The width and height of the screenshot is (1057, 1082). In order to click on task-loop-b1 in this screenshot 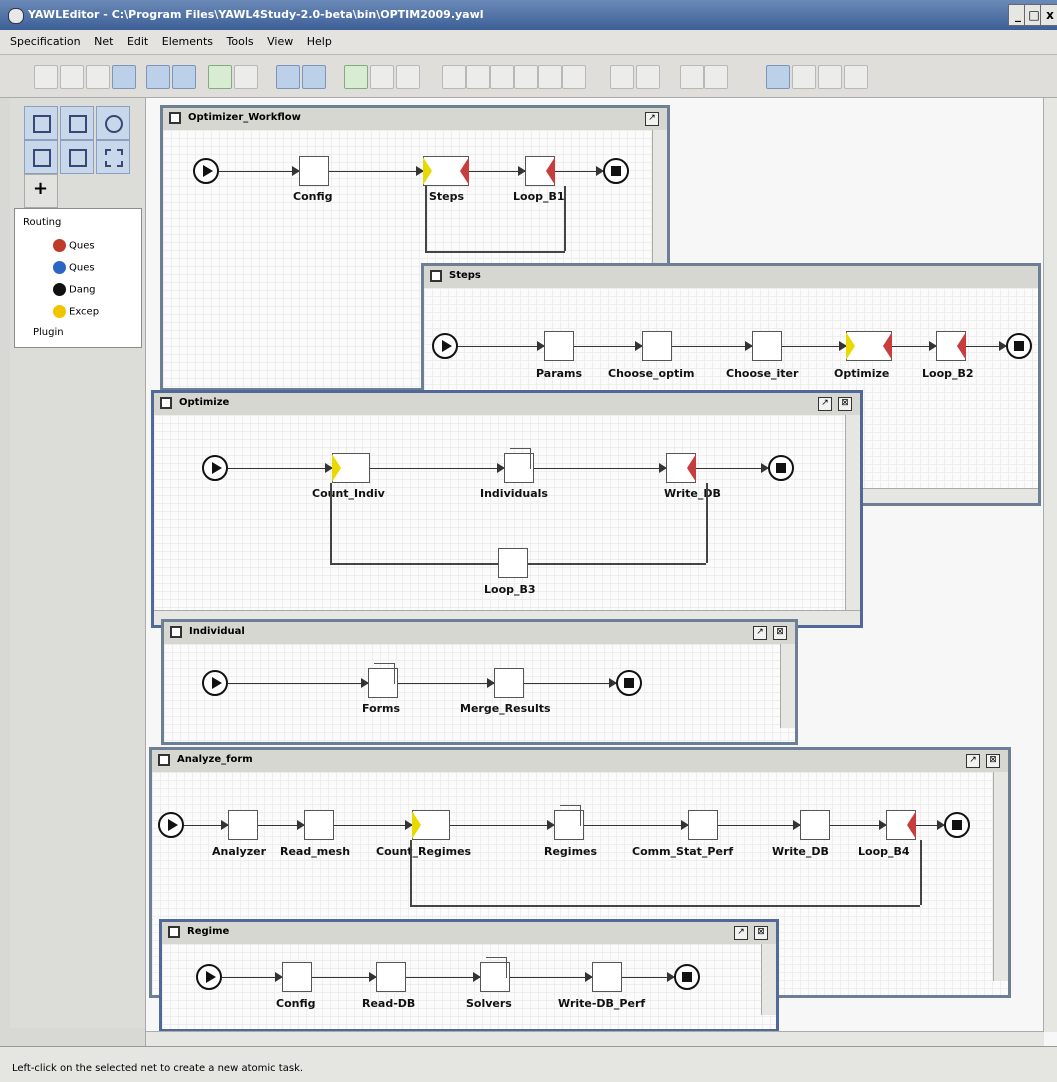, I will do `click(540, 171)`.